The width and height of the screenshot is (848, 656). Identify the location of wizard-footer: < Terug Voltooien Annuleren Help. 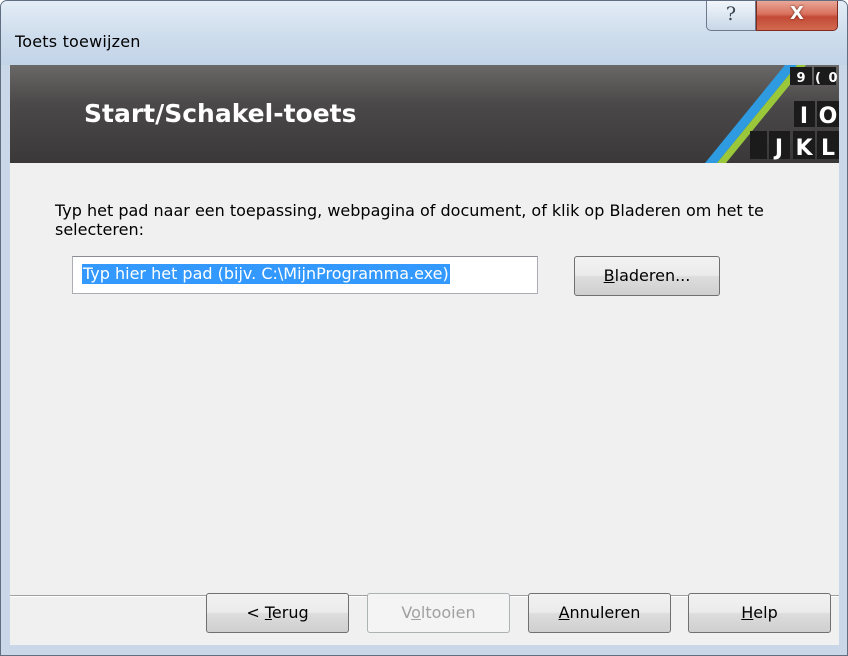
(424, 619).